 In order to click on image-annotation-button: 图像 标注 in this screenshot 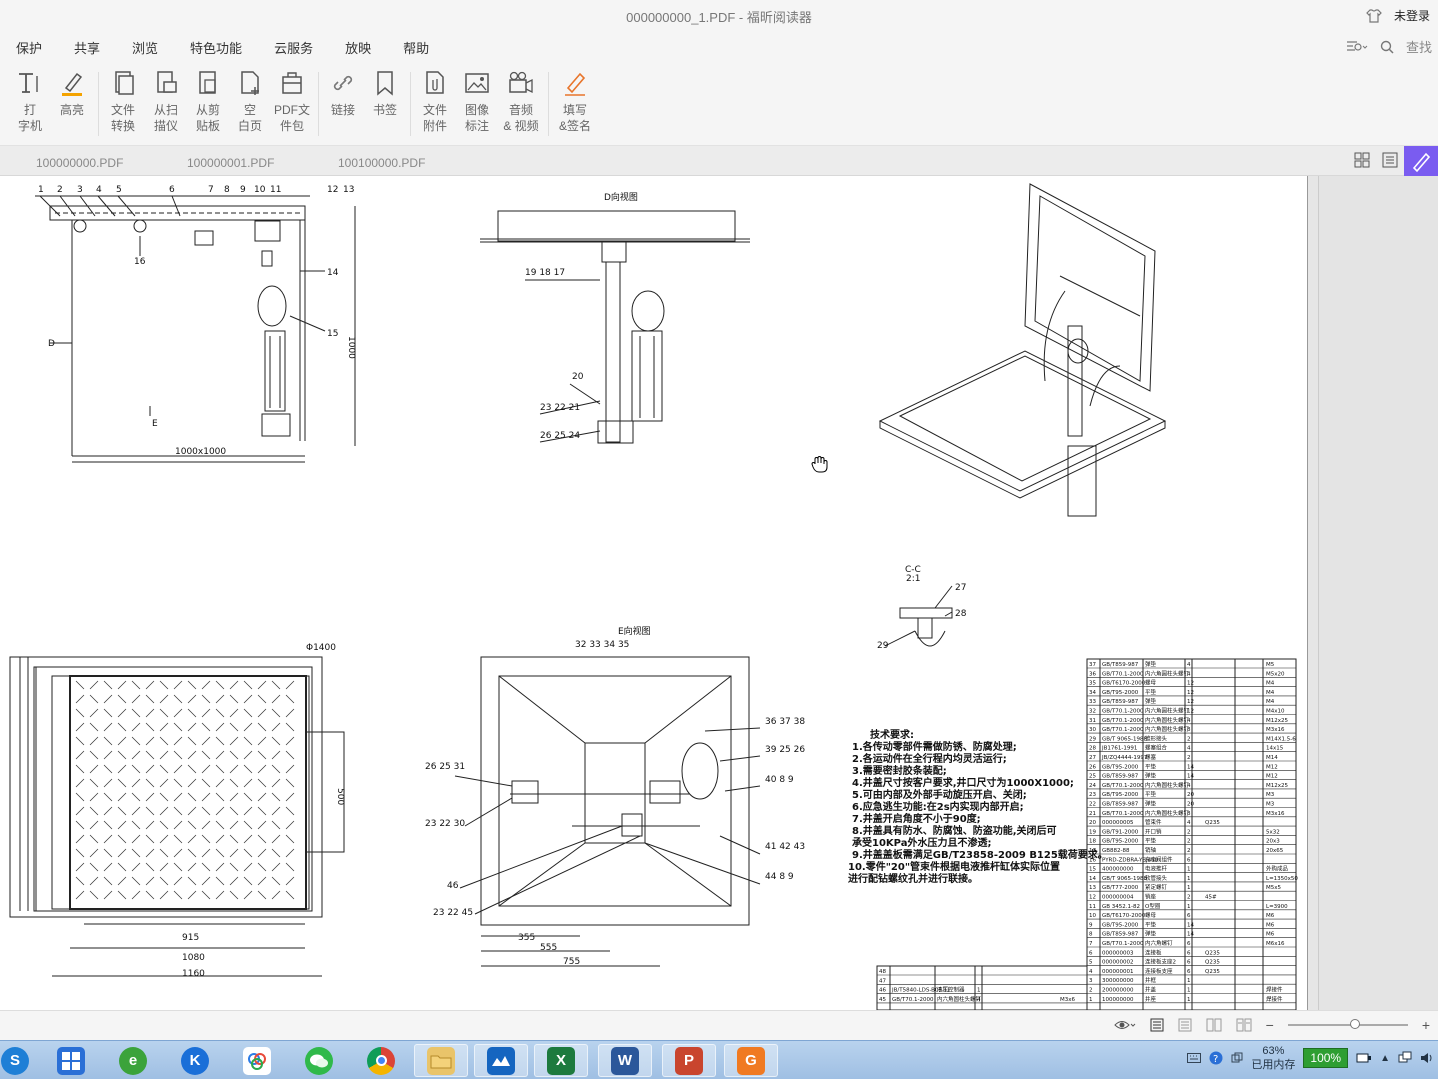, I will do `click(477, 104)`.